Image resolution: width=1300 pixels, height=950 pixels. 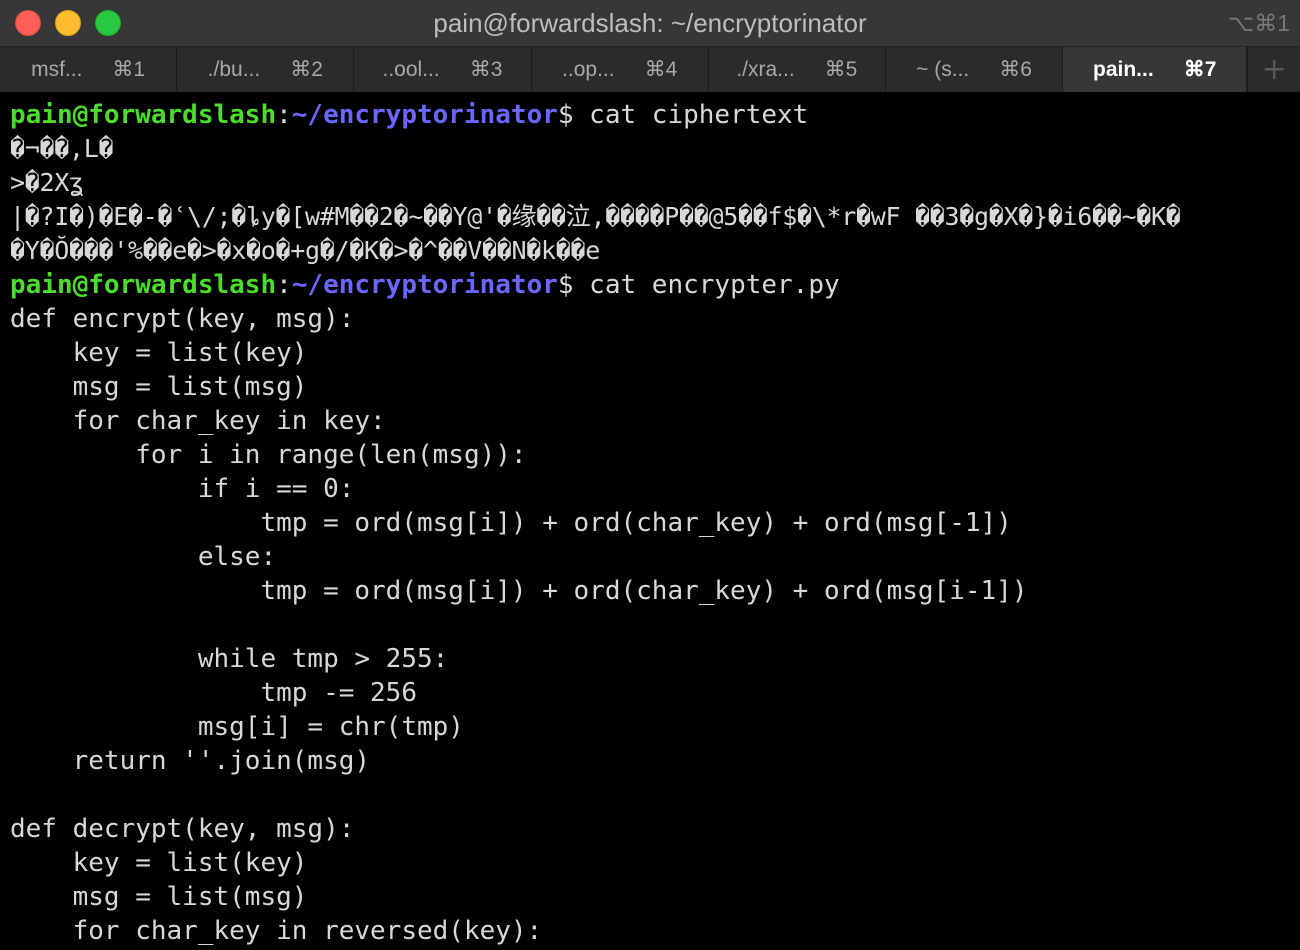 I want to click on tab-4: ..op... ⌘4, so click(x=620, y=69).